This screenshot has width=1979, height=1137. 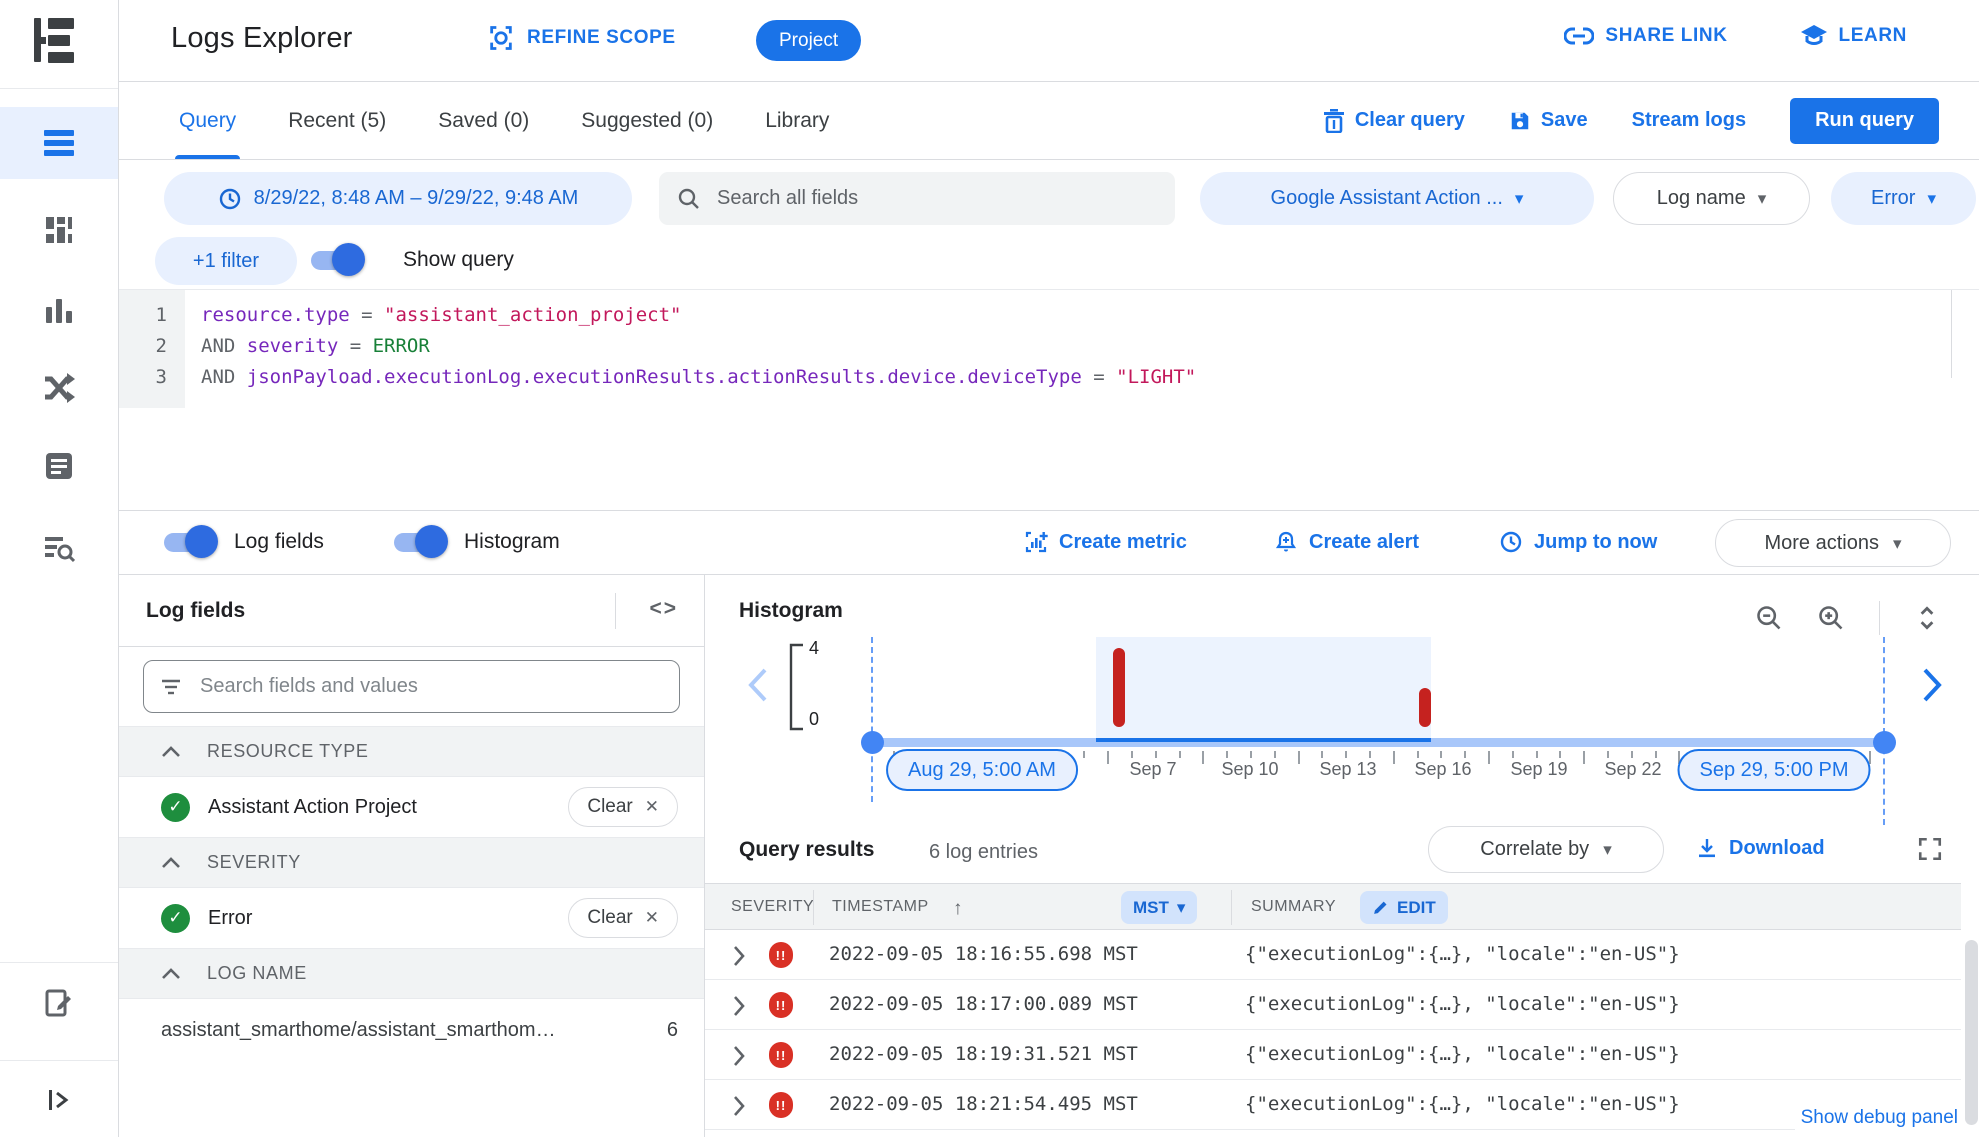 I want to click on learn-button: LEARN, so click(x=1853, y=36).